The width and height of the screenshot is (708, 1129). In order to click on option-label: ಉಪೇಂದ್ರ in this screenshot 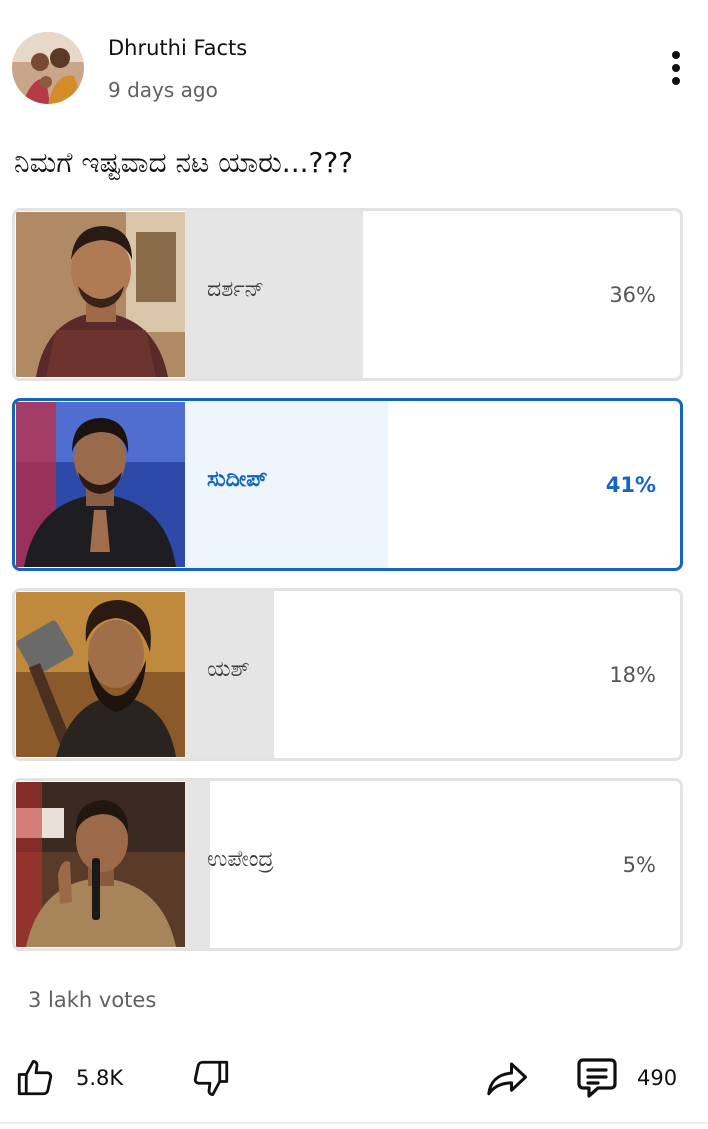, I will do `click(240, 859)`.